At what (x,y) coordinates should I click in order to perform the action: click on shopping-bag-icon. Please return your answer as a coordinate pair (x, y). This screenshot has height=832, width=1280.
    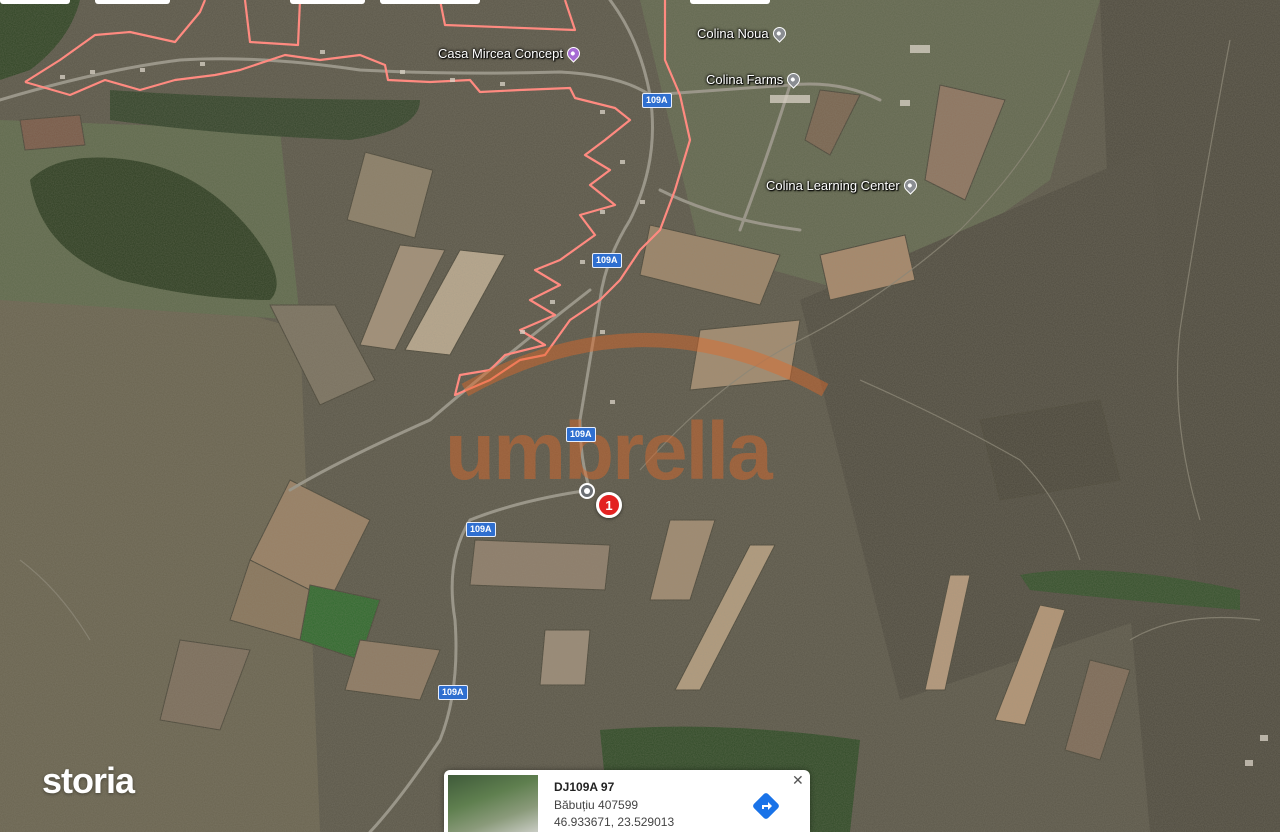
    Looking at the image, I should click on (573, 53).